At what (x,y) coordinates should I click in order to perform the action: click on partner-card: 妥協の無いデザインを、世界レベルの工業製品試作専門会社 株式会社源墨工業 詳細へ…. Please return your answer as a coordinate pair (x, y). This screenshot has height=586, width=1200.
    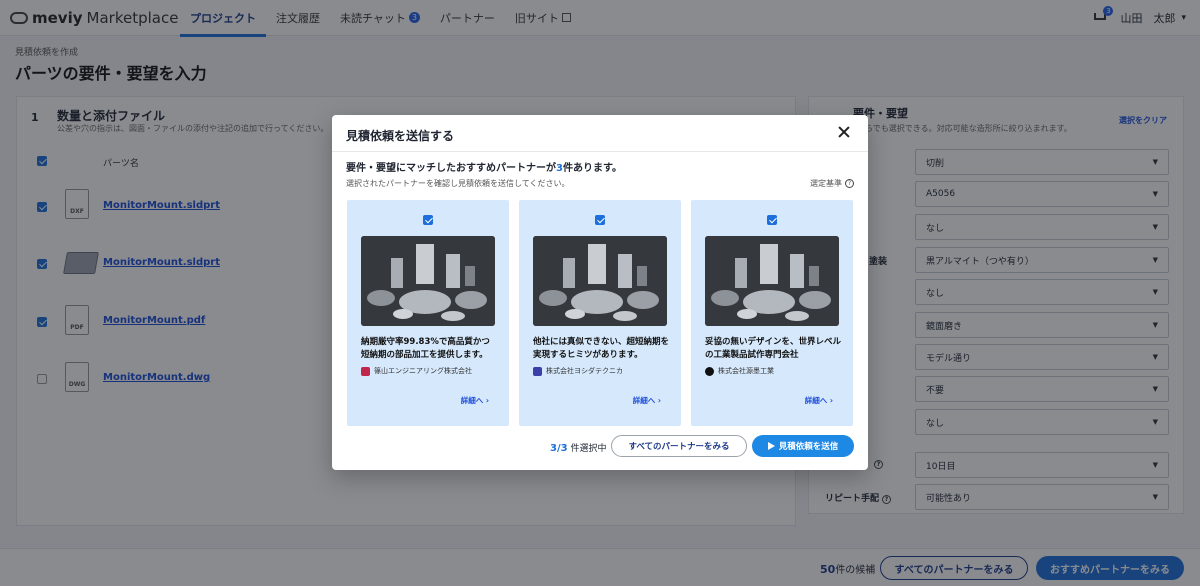
    Looking at the image, I should click on (772, 313).